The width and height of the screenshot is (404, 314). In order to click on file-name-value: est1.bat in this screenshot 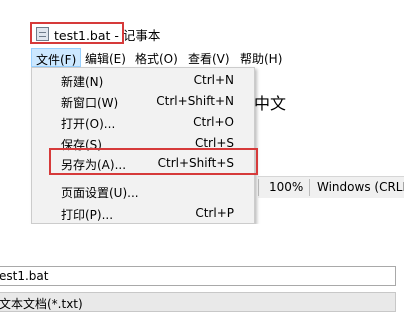, I will do `click(24, 276)`.